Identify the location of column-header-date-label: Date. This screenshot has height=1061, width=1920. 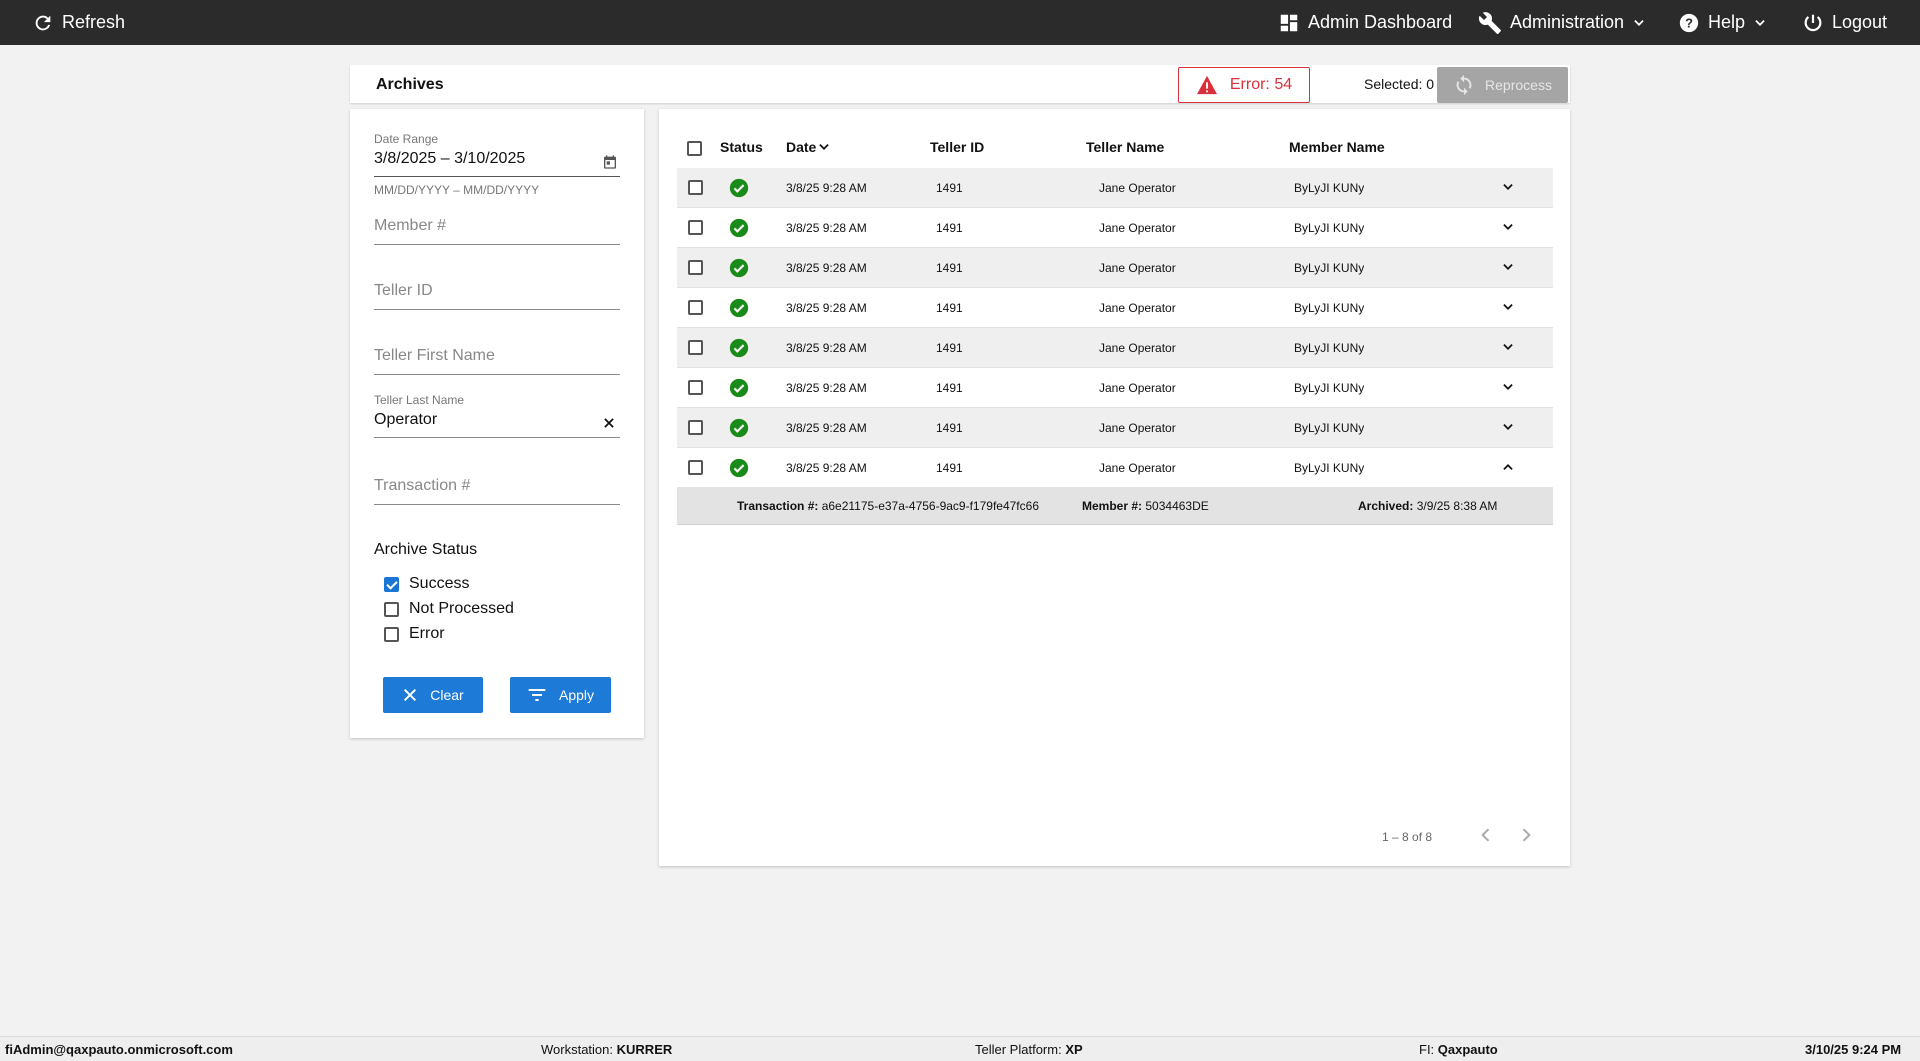
(801, 147).